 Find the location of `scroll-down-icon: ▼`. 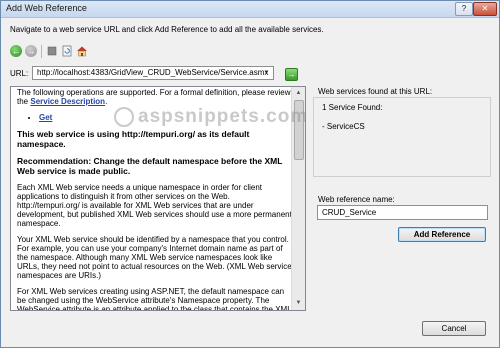

scroll-down-icon: ▼ is located at coordinates (298, 303).